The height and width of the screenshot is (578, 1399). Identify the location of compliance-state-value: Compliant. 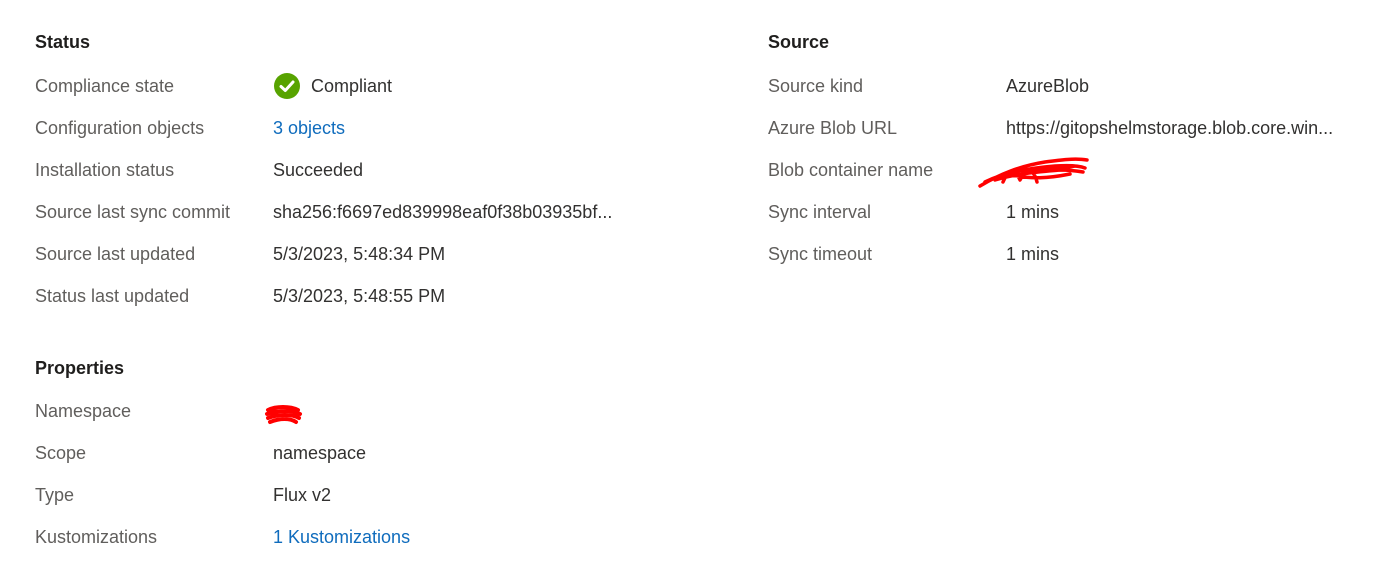
(332, 86).